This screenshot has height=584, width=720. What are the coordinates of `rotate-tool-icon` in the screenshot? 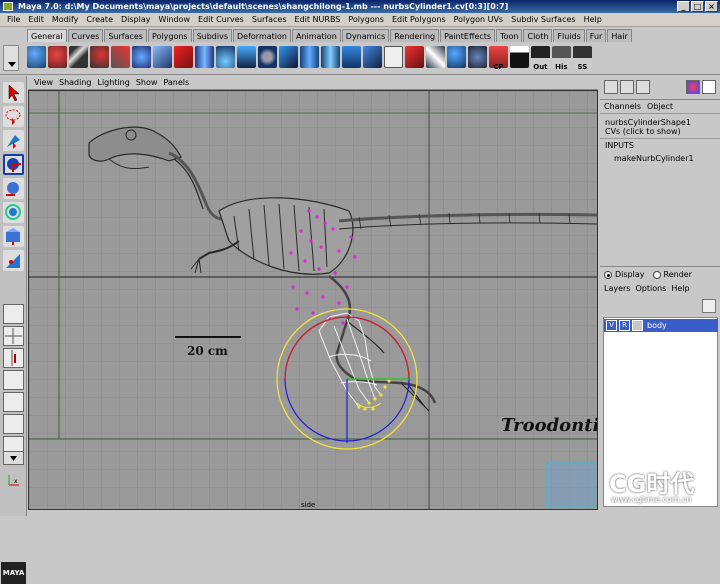 It's located at (13, 188).